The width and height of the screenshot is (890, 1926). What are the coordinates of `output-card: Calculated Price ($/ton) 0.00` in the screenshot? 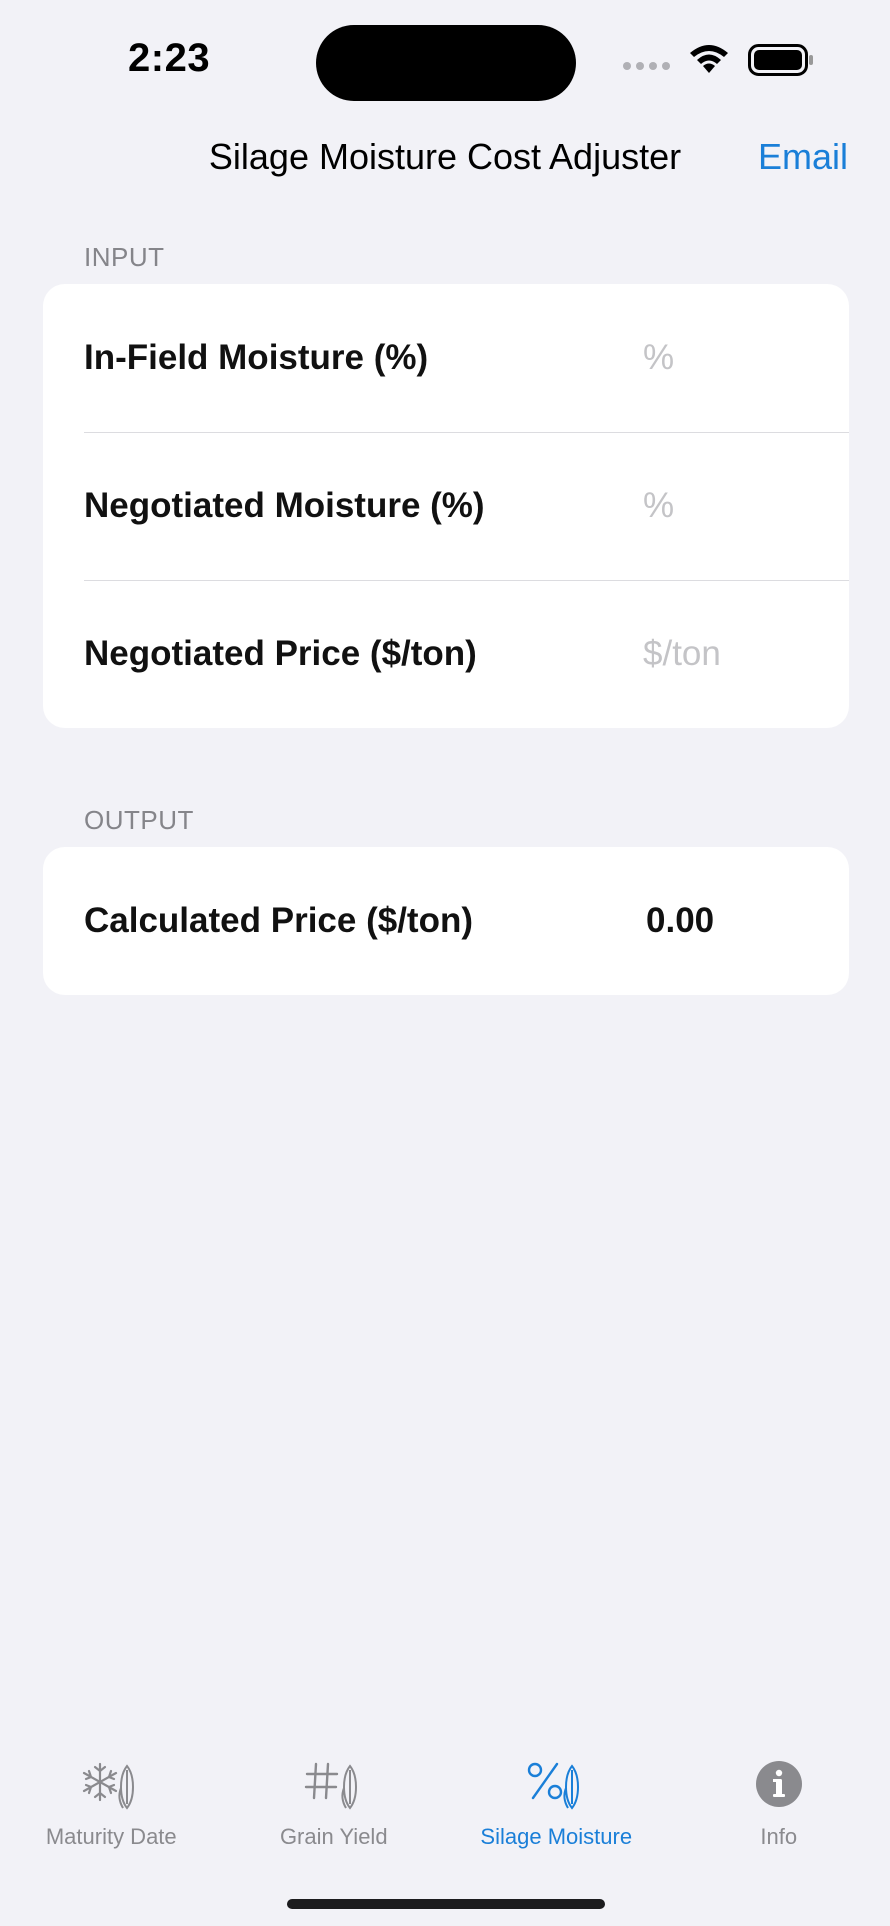 It's located at (446, 921).